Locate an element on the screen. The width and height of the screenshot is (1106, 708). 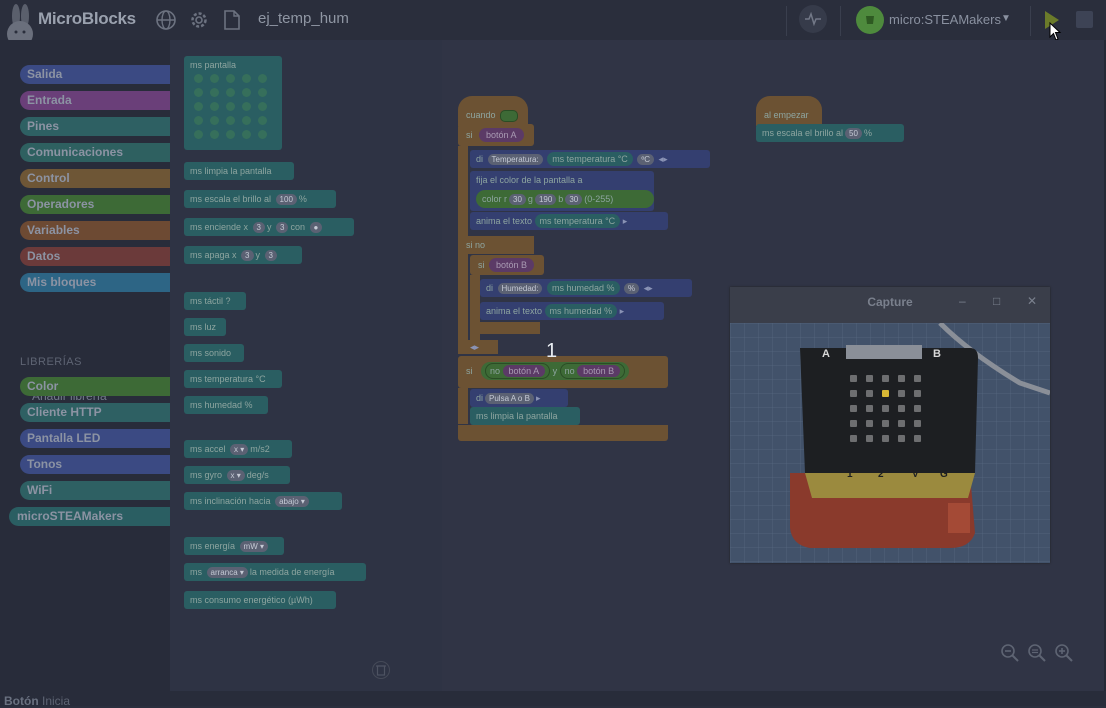
capture-title: Capture is located at coordinates (890, 302).